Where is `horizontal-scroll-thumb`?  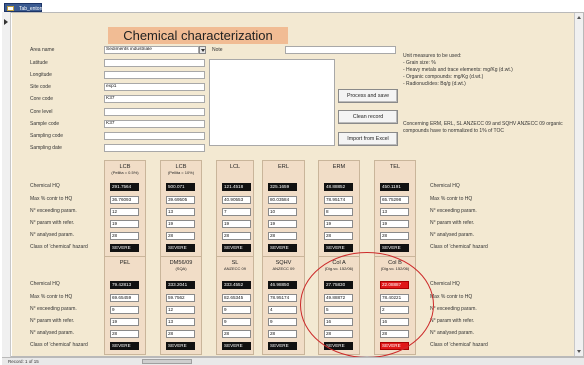 horizontal-scroll-thumb is located at coordinates (167, 361).